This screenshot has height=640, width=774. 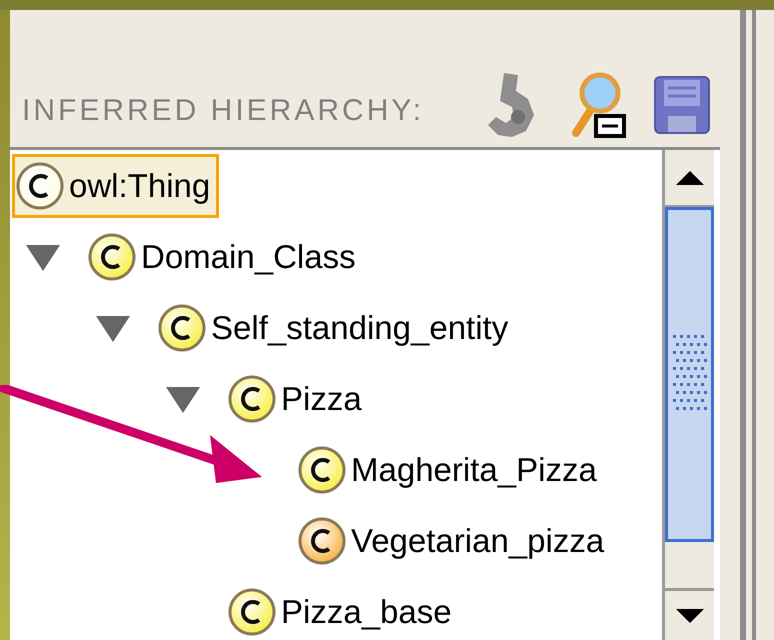 I want to click on tree-item: Self_standing_entity, so click(x=336, y=328).